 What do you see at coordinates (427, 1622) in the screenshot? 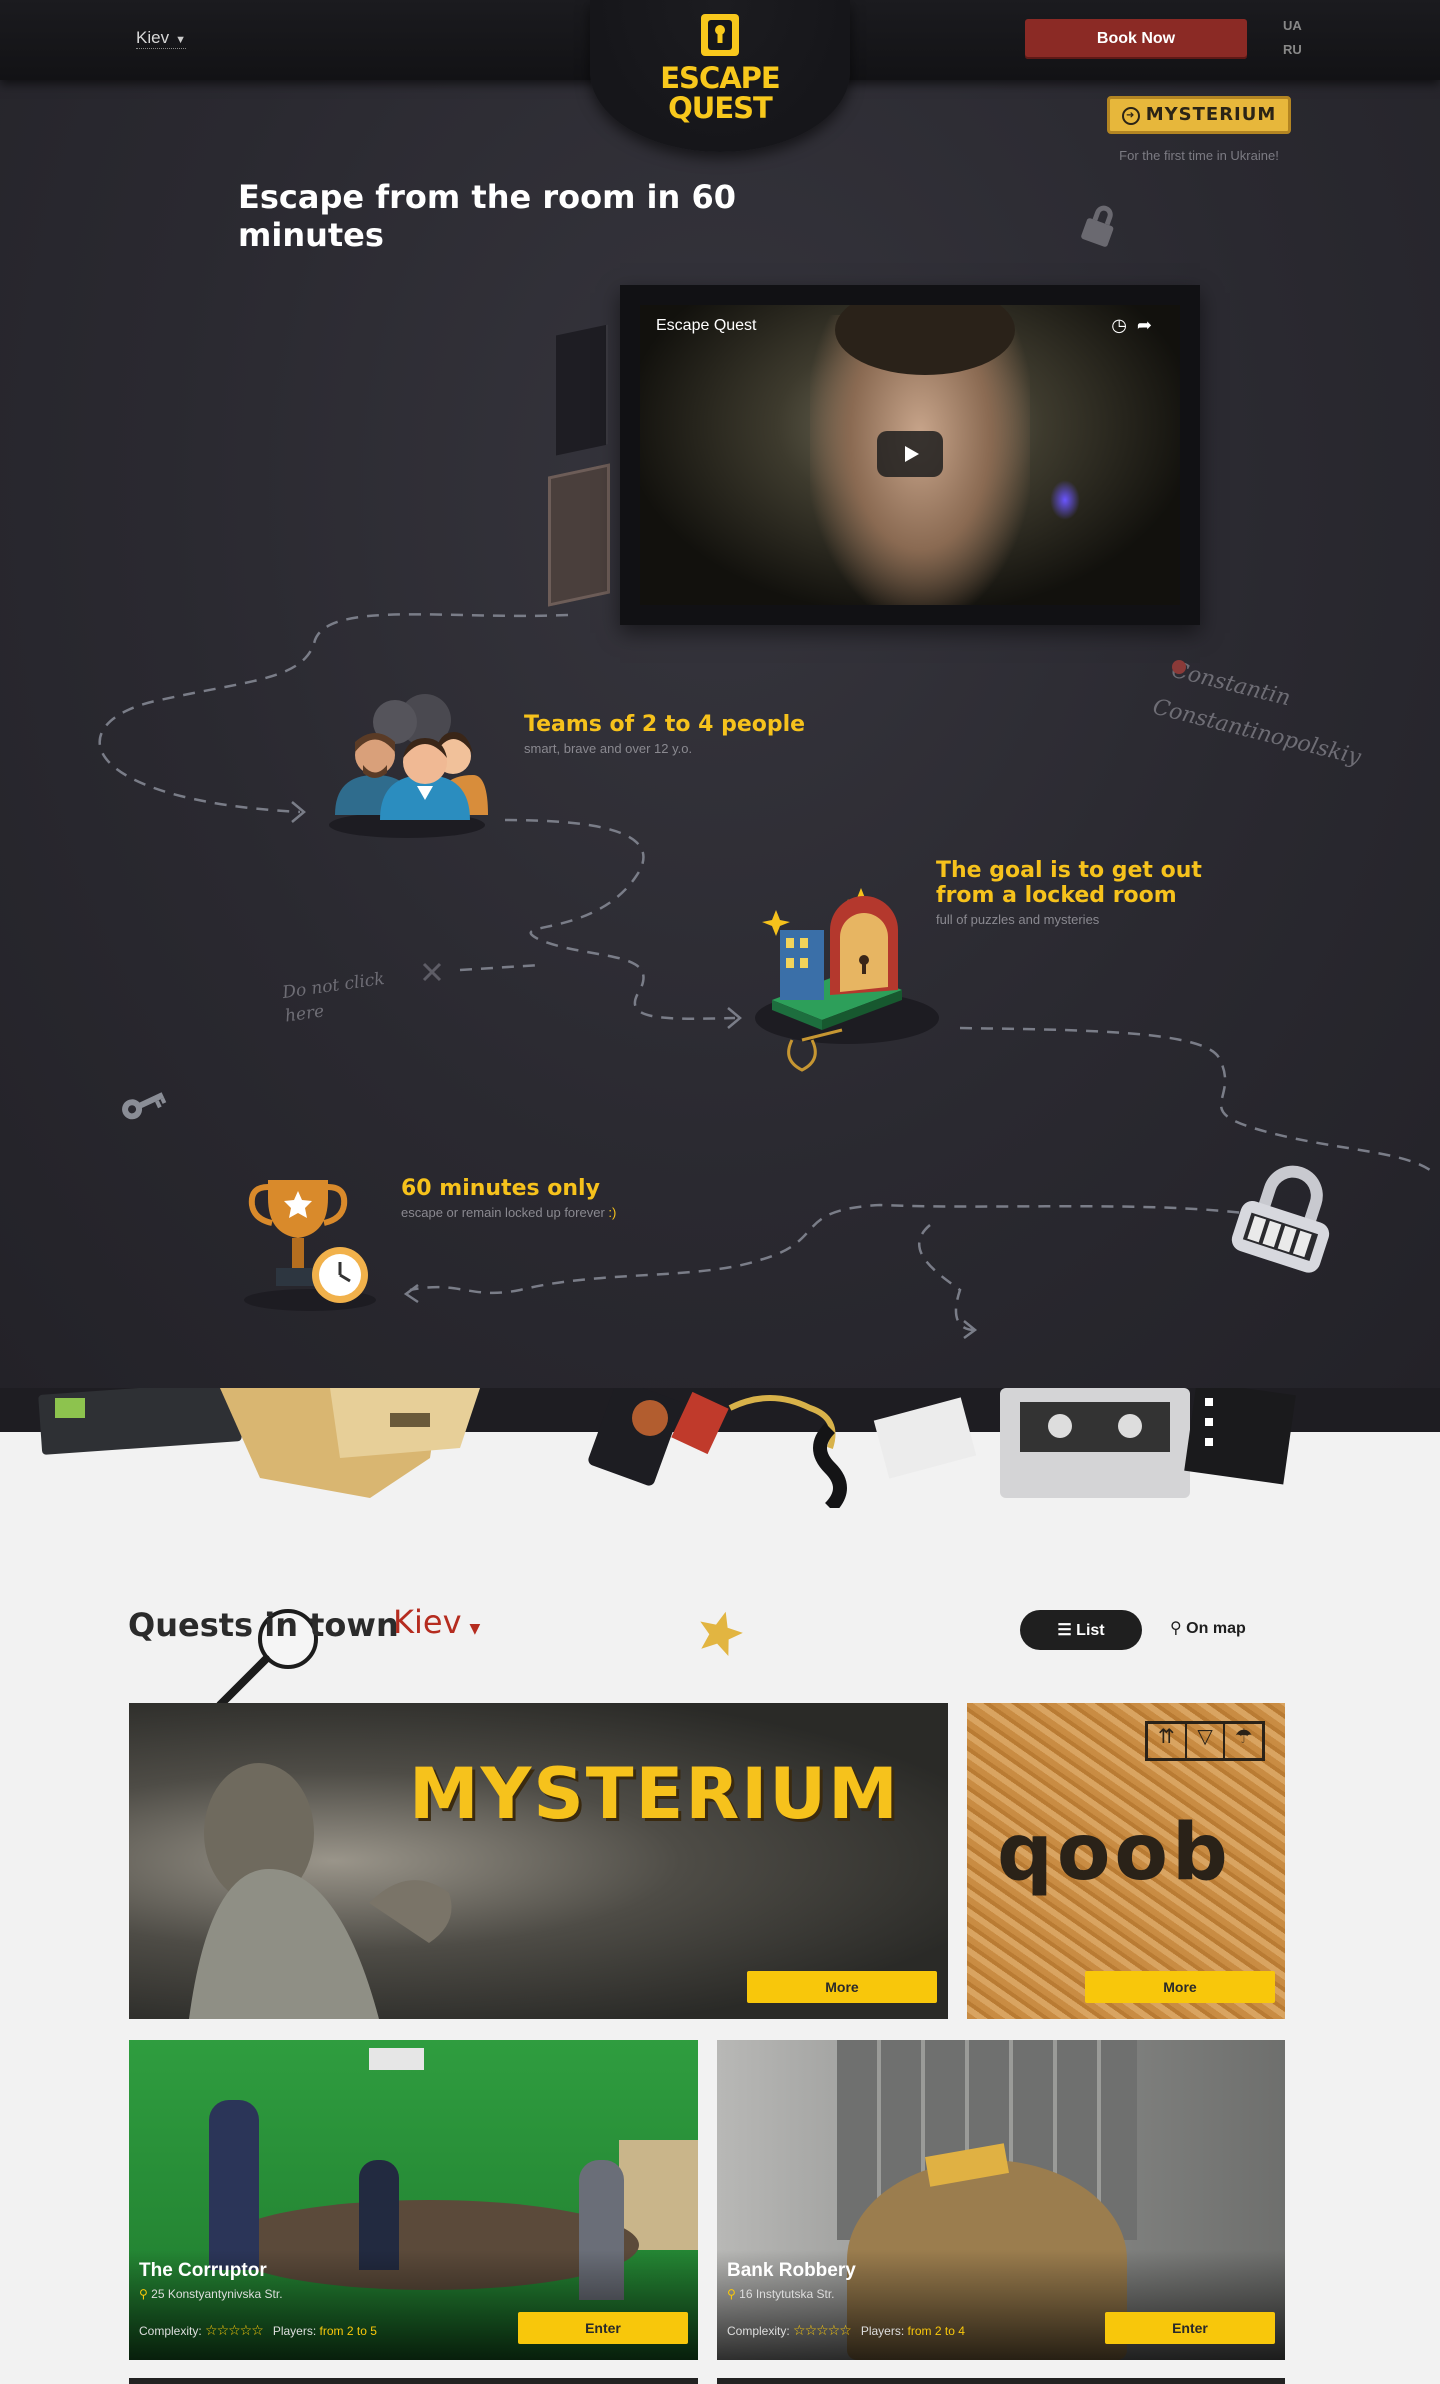
I see `quests-city-label: Kiev` at bounding box center [427, 1622].